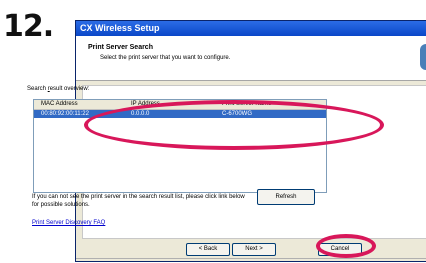 This screenshot has height=263, width=426. I want to click on next-button: Next >, so click(254, 249).